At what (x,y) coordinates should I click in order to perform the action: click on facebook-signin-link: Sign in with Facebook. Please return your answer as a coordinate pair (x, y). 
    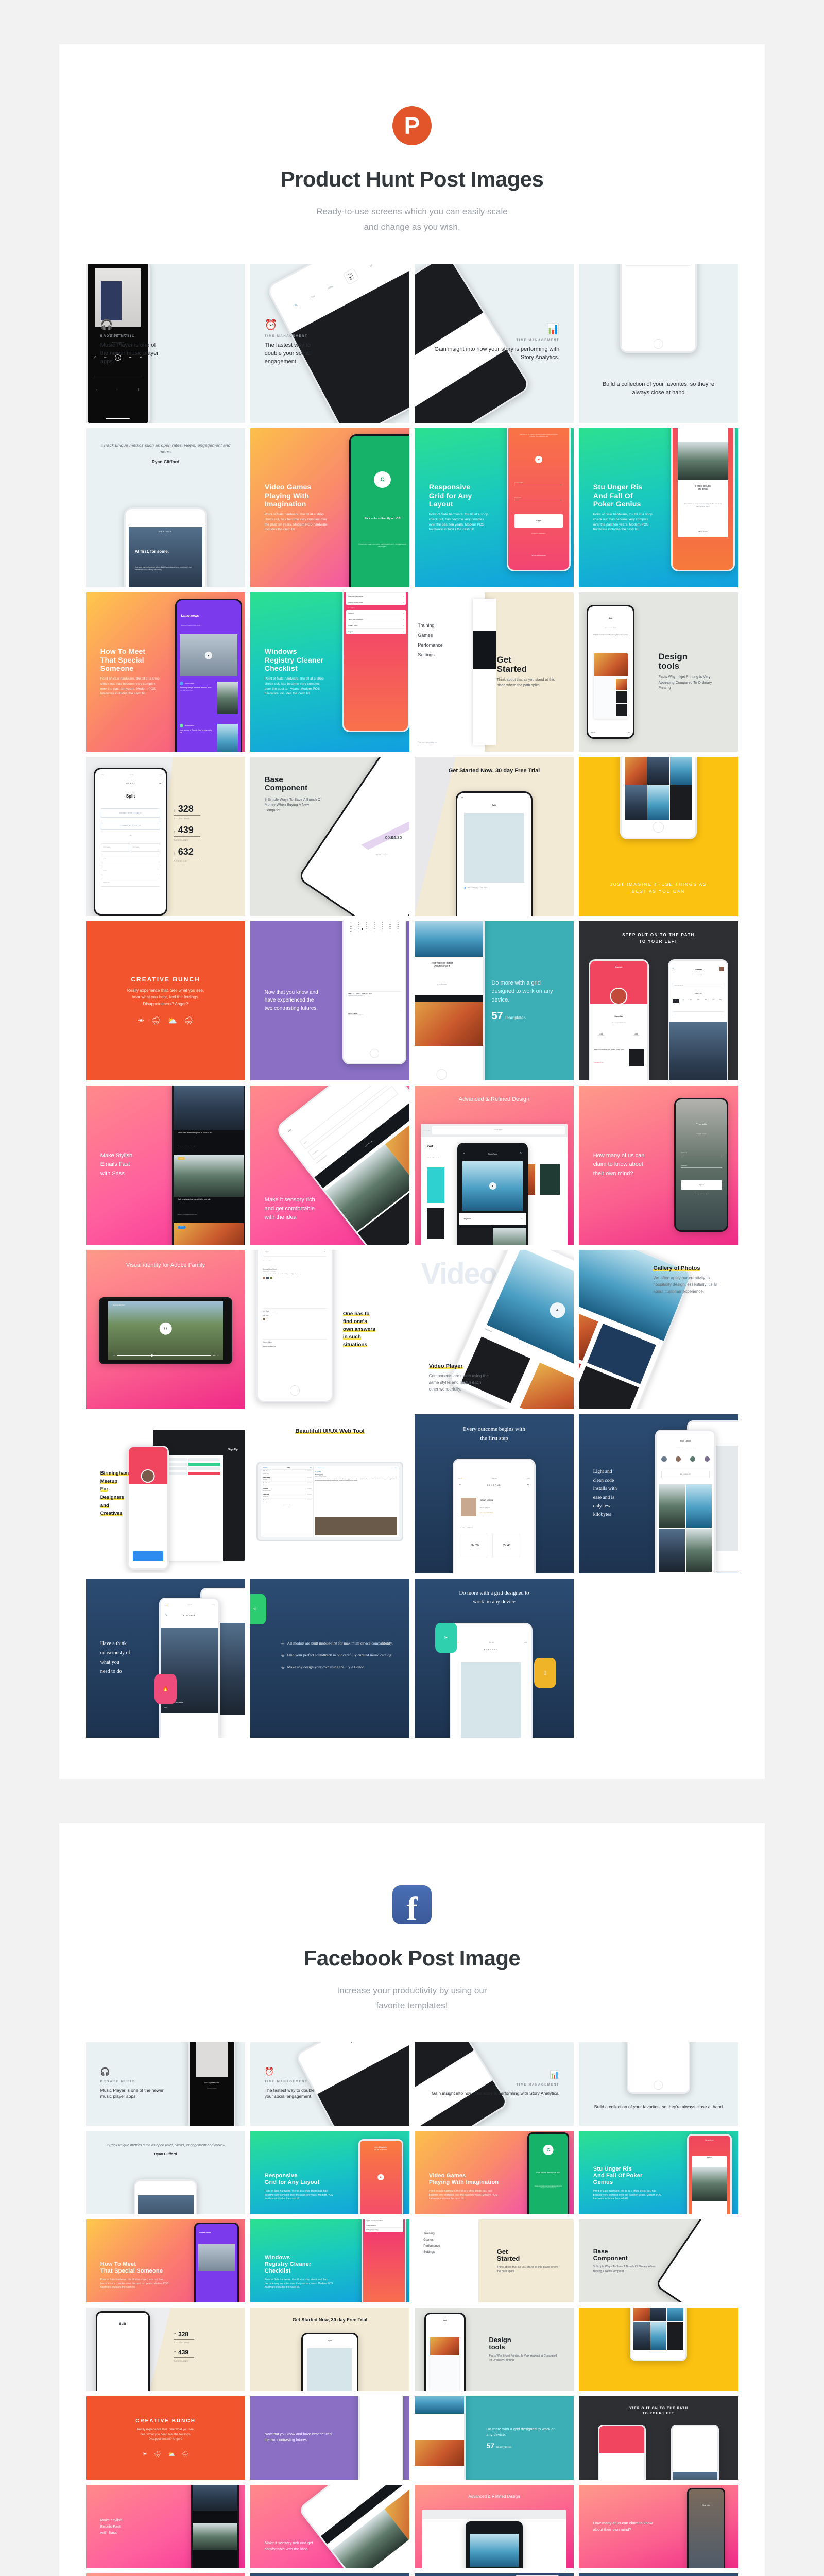
    Looking at the image, I should click on (539, 555).